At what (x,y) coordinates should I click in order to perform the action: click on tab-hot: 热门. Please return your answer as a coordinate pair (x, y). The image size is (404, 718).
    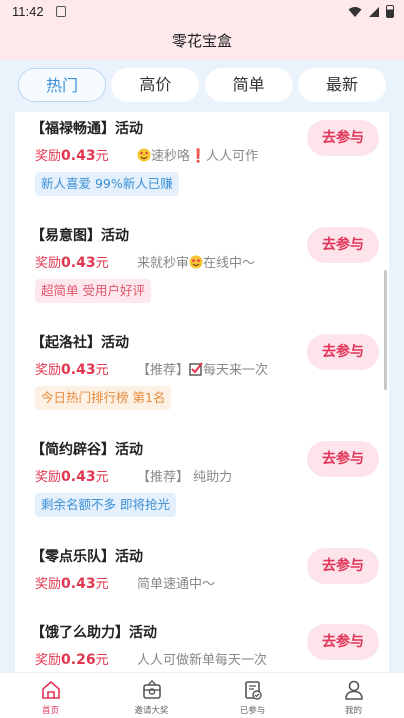
    Looking at the image, I should click on (62, 85).